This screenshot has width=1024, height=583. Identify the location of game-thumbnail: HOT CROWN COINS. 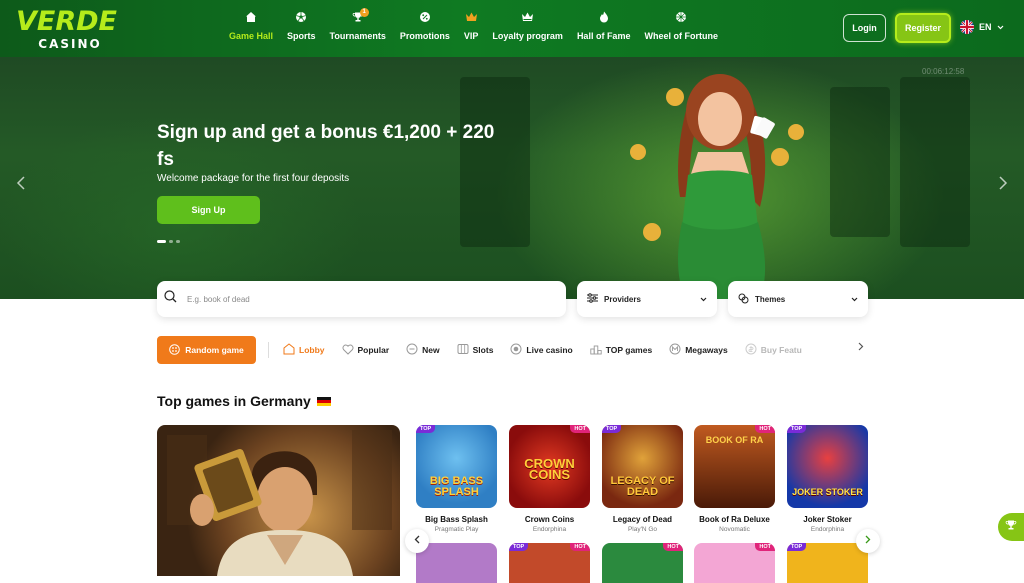
(549, 466).